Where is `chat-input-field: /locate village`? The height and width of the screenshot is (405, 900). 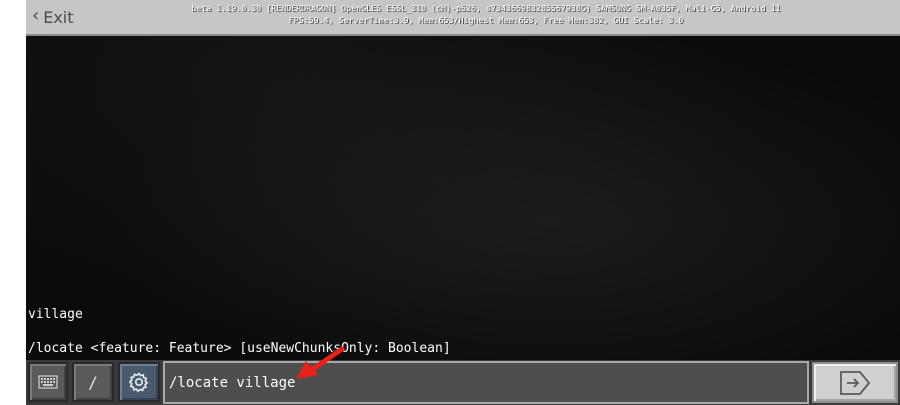 chat-input-field: /locate village is located at coordinates (486, 382).